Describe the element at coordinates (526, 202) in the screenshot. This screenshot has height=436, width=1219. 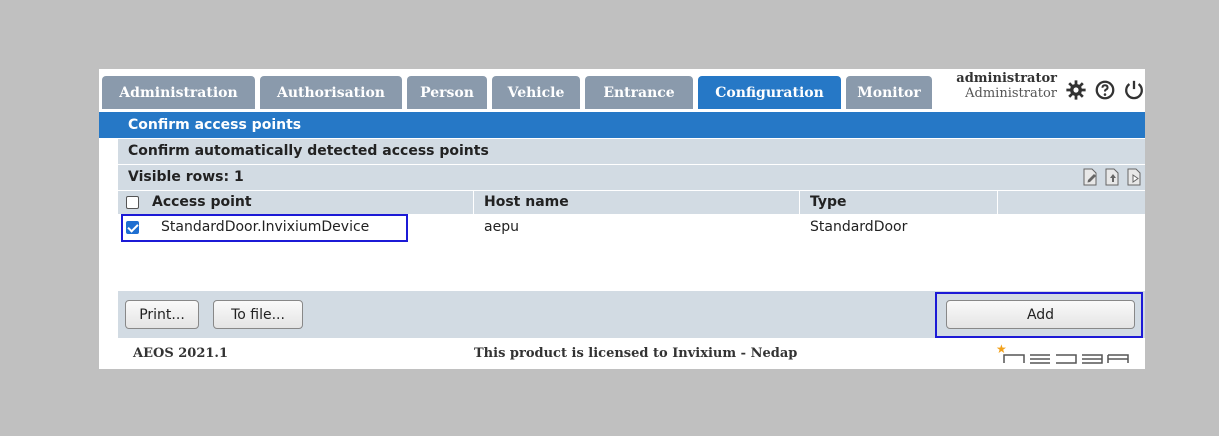
I see `column-host-name-label: Host name` at that location.